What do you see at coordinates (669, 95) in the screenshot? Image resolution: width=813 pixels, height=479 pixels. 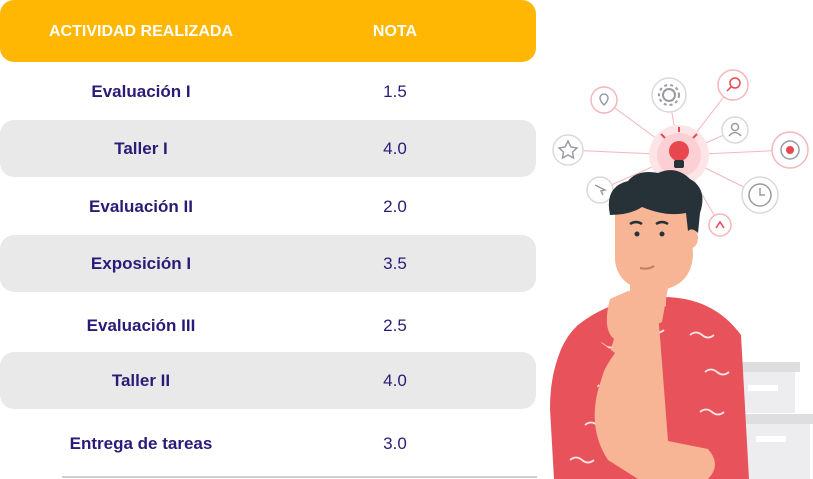 I see `gear-icon` at bounding box center [669, 95].